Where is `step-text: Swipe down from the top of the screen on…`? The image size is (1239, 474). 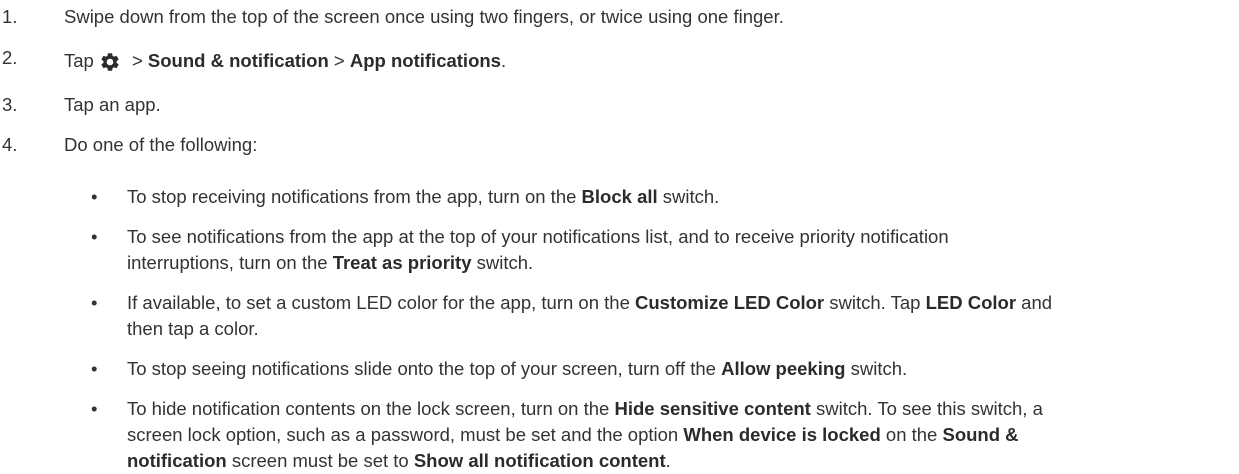
step-text: Swipe down from the top of the screen on… is located at coordinates (424, 16).